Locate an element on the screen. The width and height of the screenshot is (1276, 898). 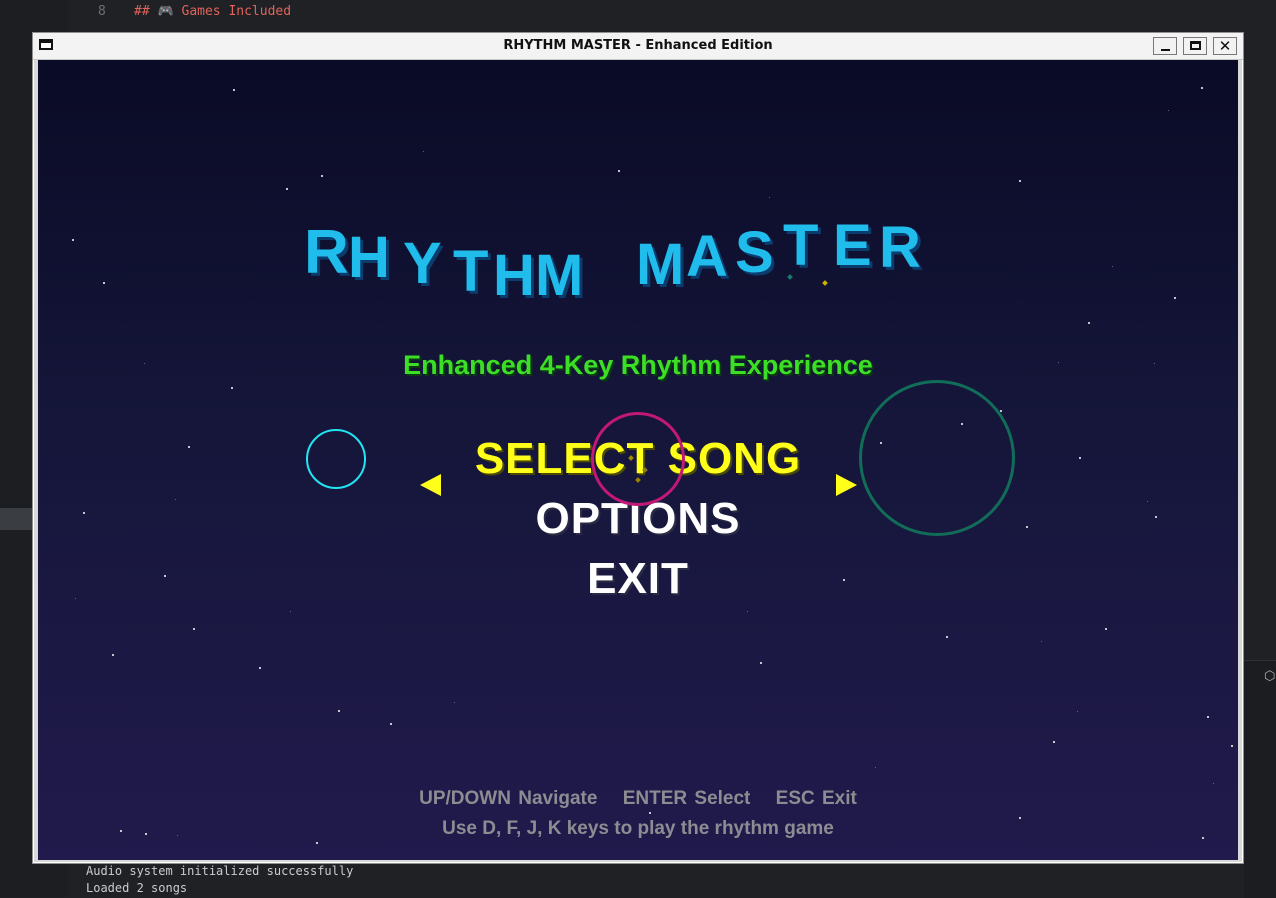
close-button: ✕ is located at coordinates (1225, 46).